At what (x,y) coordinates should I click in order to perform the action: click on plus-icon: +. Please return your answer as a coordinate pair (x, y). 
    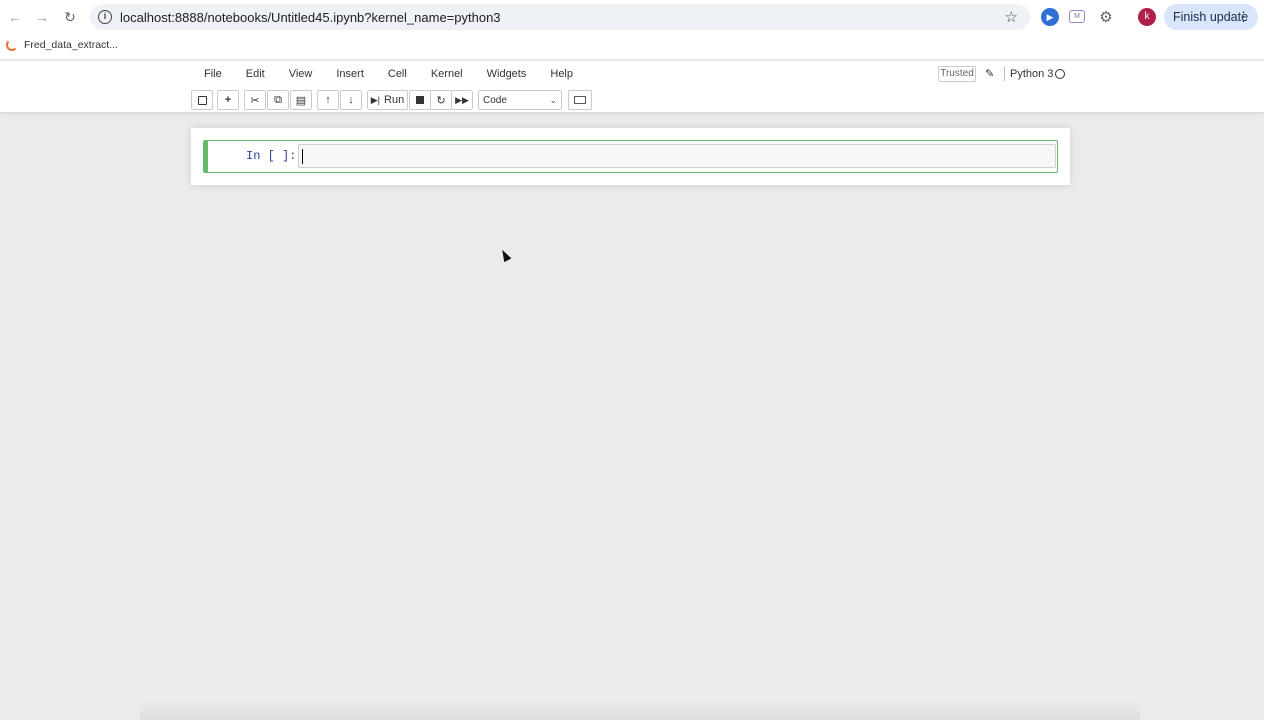
    Looking at the image, I should click on (228, 100).